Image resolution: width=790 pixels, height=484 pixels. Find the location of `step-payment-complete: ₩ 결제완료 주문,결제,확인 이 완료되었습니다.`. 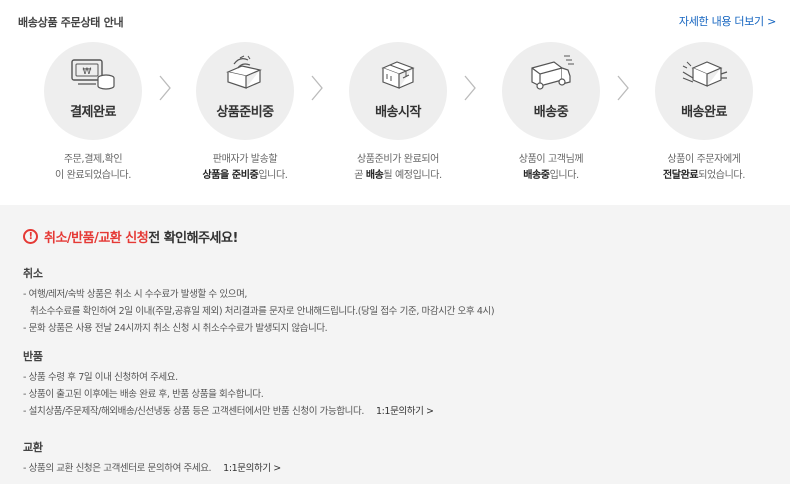

step-payment-complete: ₩ 결제완료 주문,결제,확인 이 완료되었습니다. is located at coordinates (93, 113).